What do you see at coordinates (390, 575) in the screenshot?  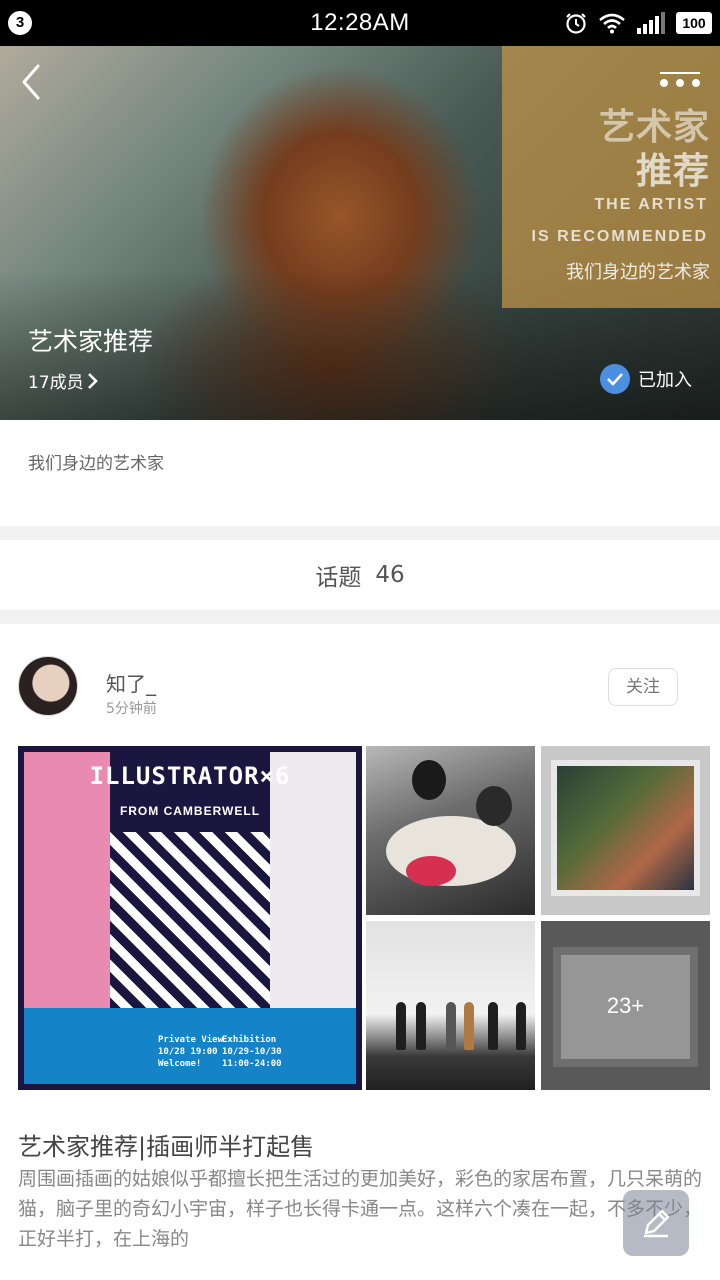 I see `topics-count: 46` at bounding box center [390, 575].